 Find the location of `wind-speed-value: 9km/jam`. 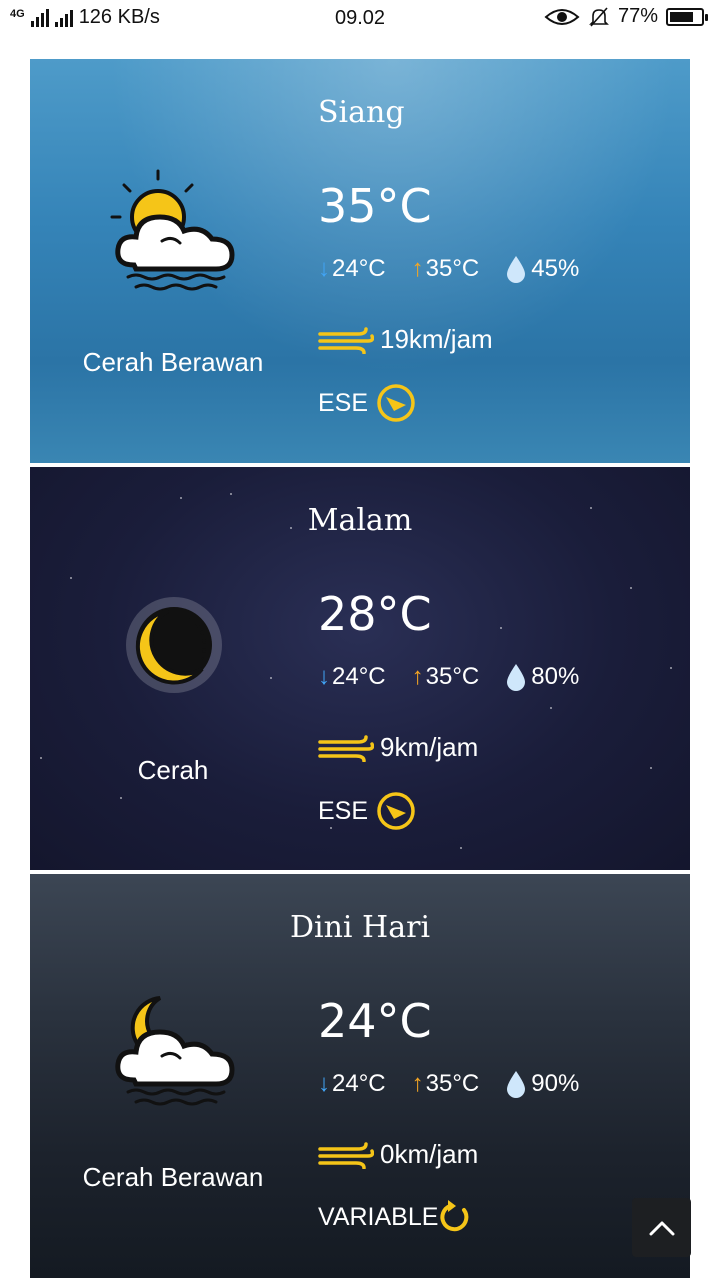

wind-speed-value: 9km/jam is located at coordinates (429, 747).